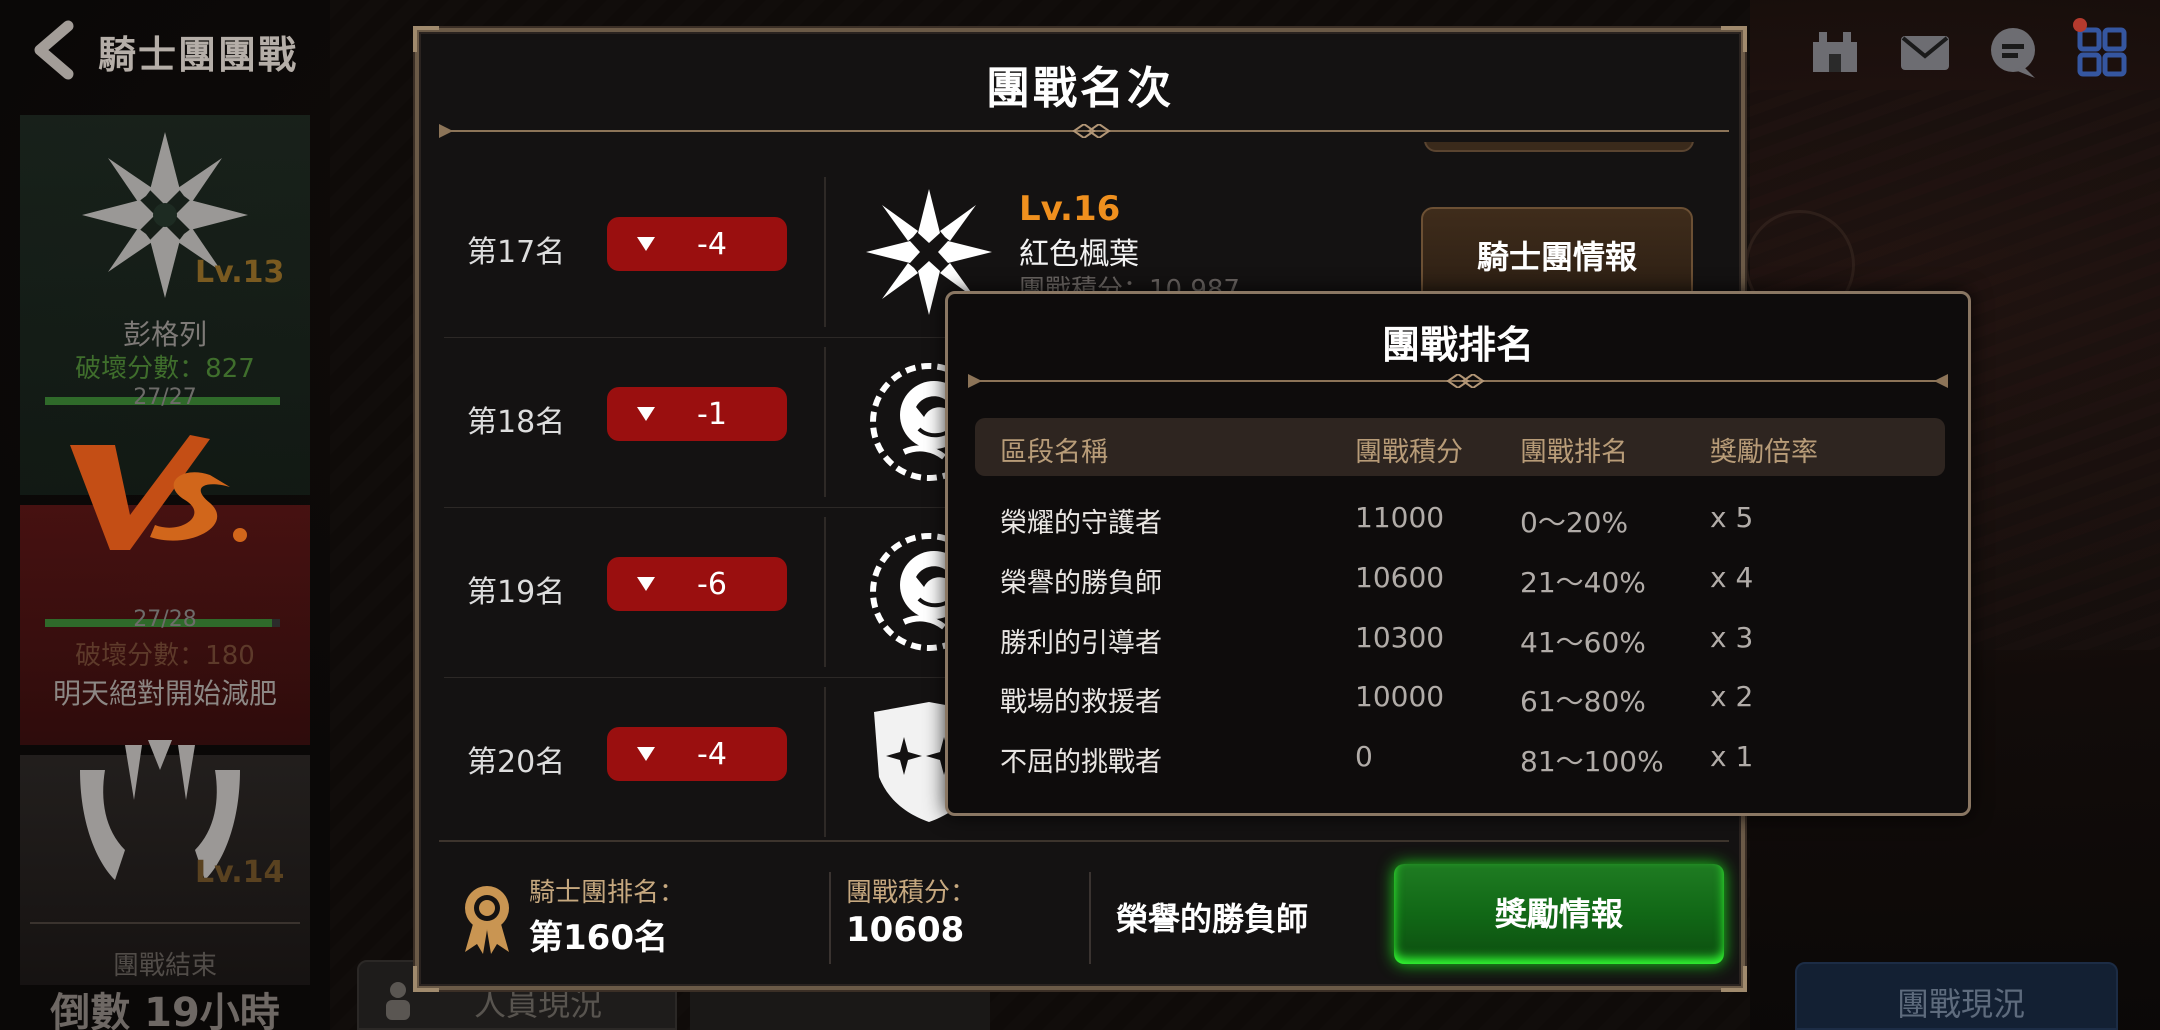 Image resolution: width=2160 pixels, height=1030 pixels. Describe the element at coordinates (165, 656) in the screenshot. I see `enemy-guild-damage-score: 破壞分數：180` at that location.